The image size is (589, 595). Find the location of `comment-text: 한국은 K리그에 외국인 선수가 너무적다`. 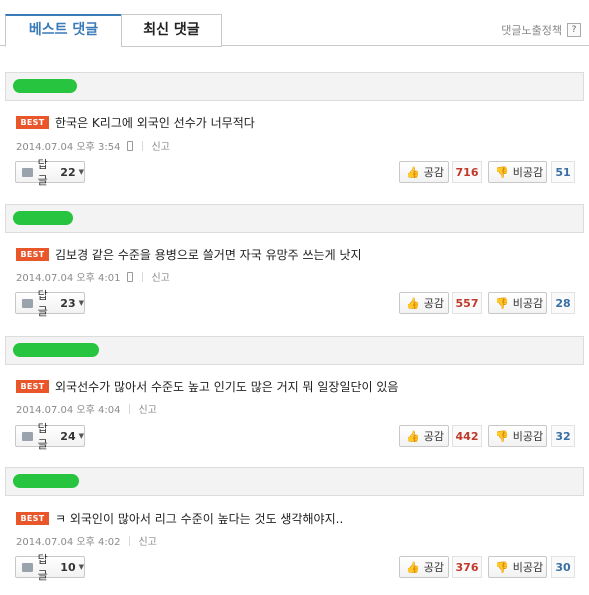

comment-text: 한국은 K리그에 외국인 선수가 너무적다 is located at coordinates (155, 123).